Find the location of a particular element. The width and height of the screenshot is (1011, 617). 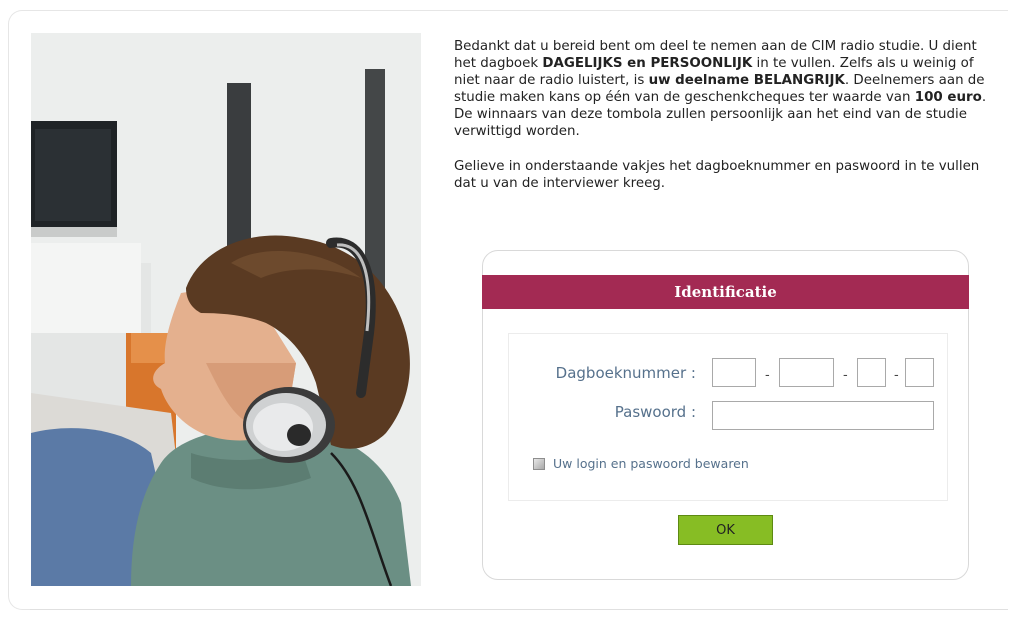

paswoord-field is located at coordinates (823, 415).